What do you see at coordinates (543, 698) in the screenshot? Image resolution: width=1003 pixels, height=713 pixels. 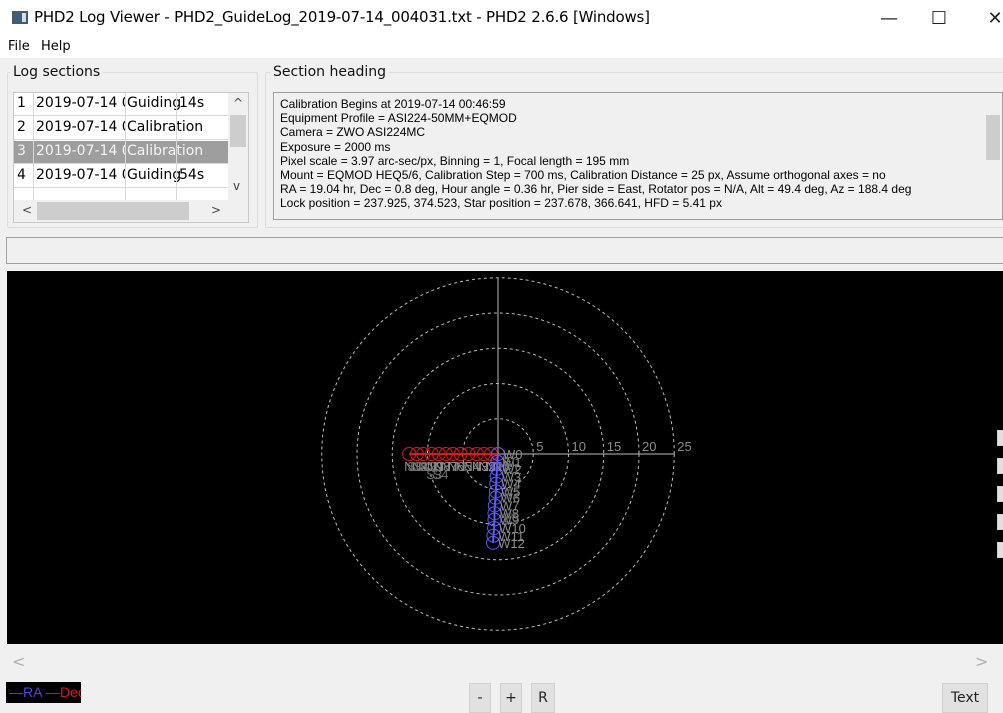 I see `reset-button: R` at bounding box center [543, 698].